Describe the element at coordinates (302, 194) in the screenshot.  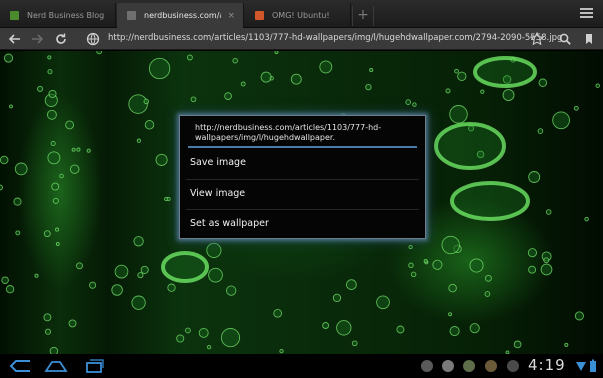
I see `view-image-item: View image` at that location.